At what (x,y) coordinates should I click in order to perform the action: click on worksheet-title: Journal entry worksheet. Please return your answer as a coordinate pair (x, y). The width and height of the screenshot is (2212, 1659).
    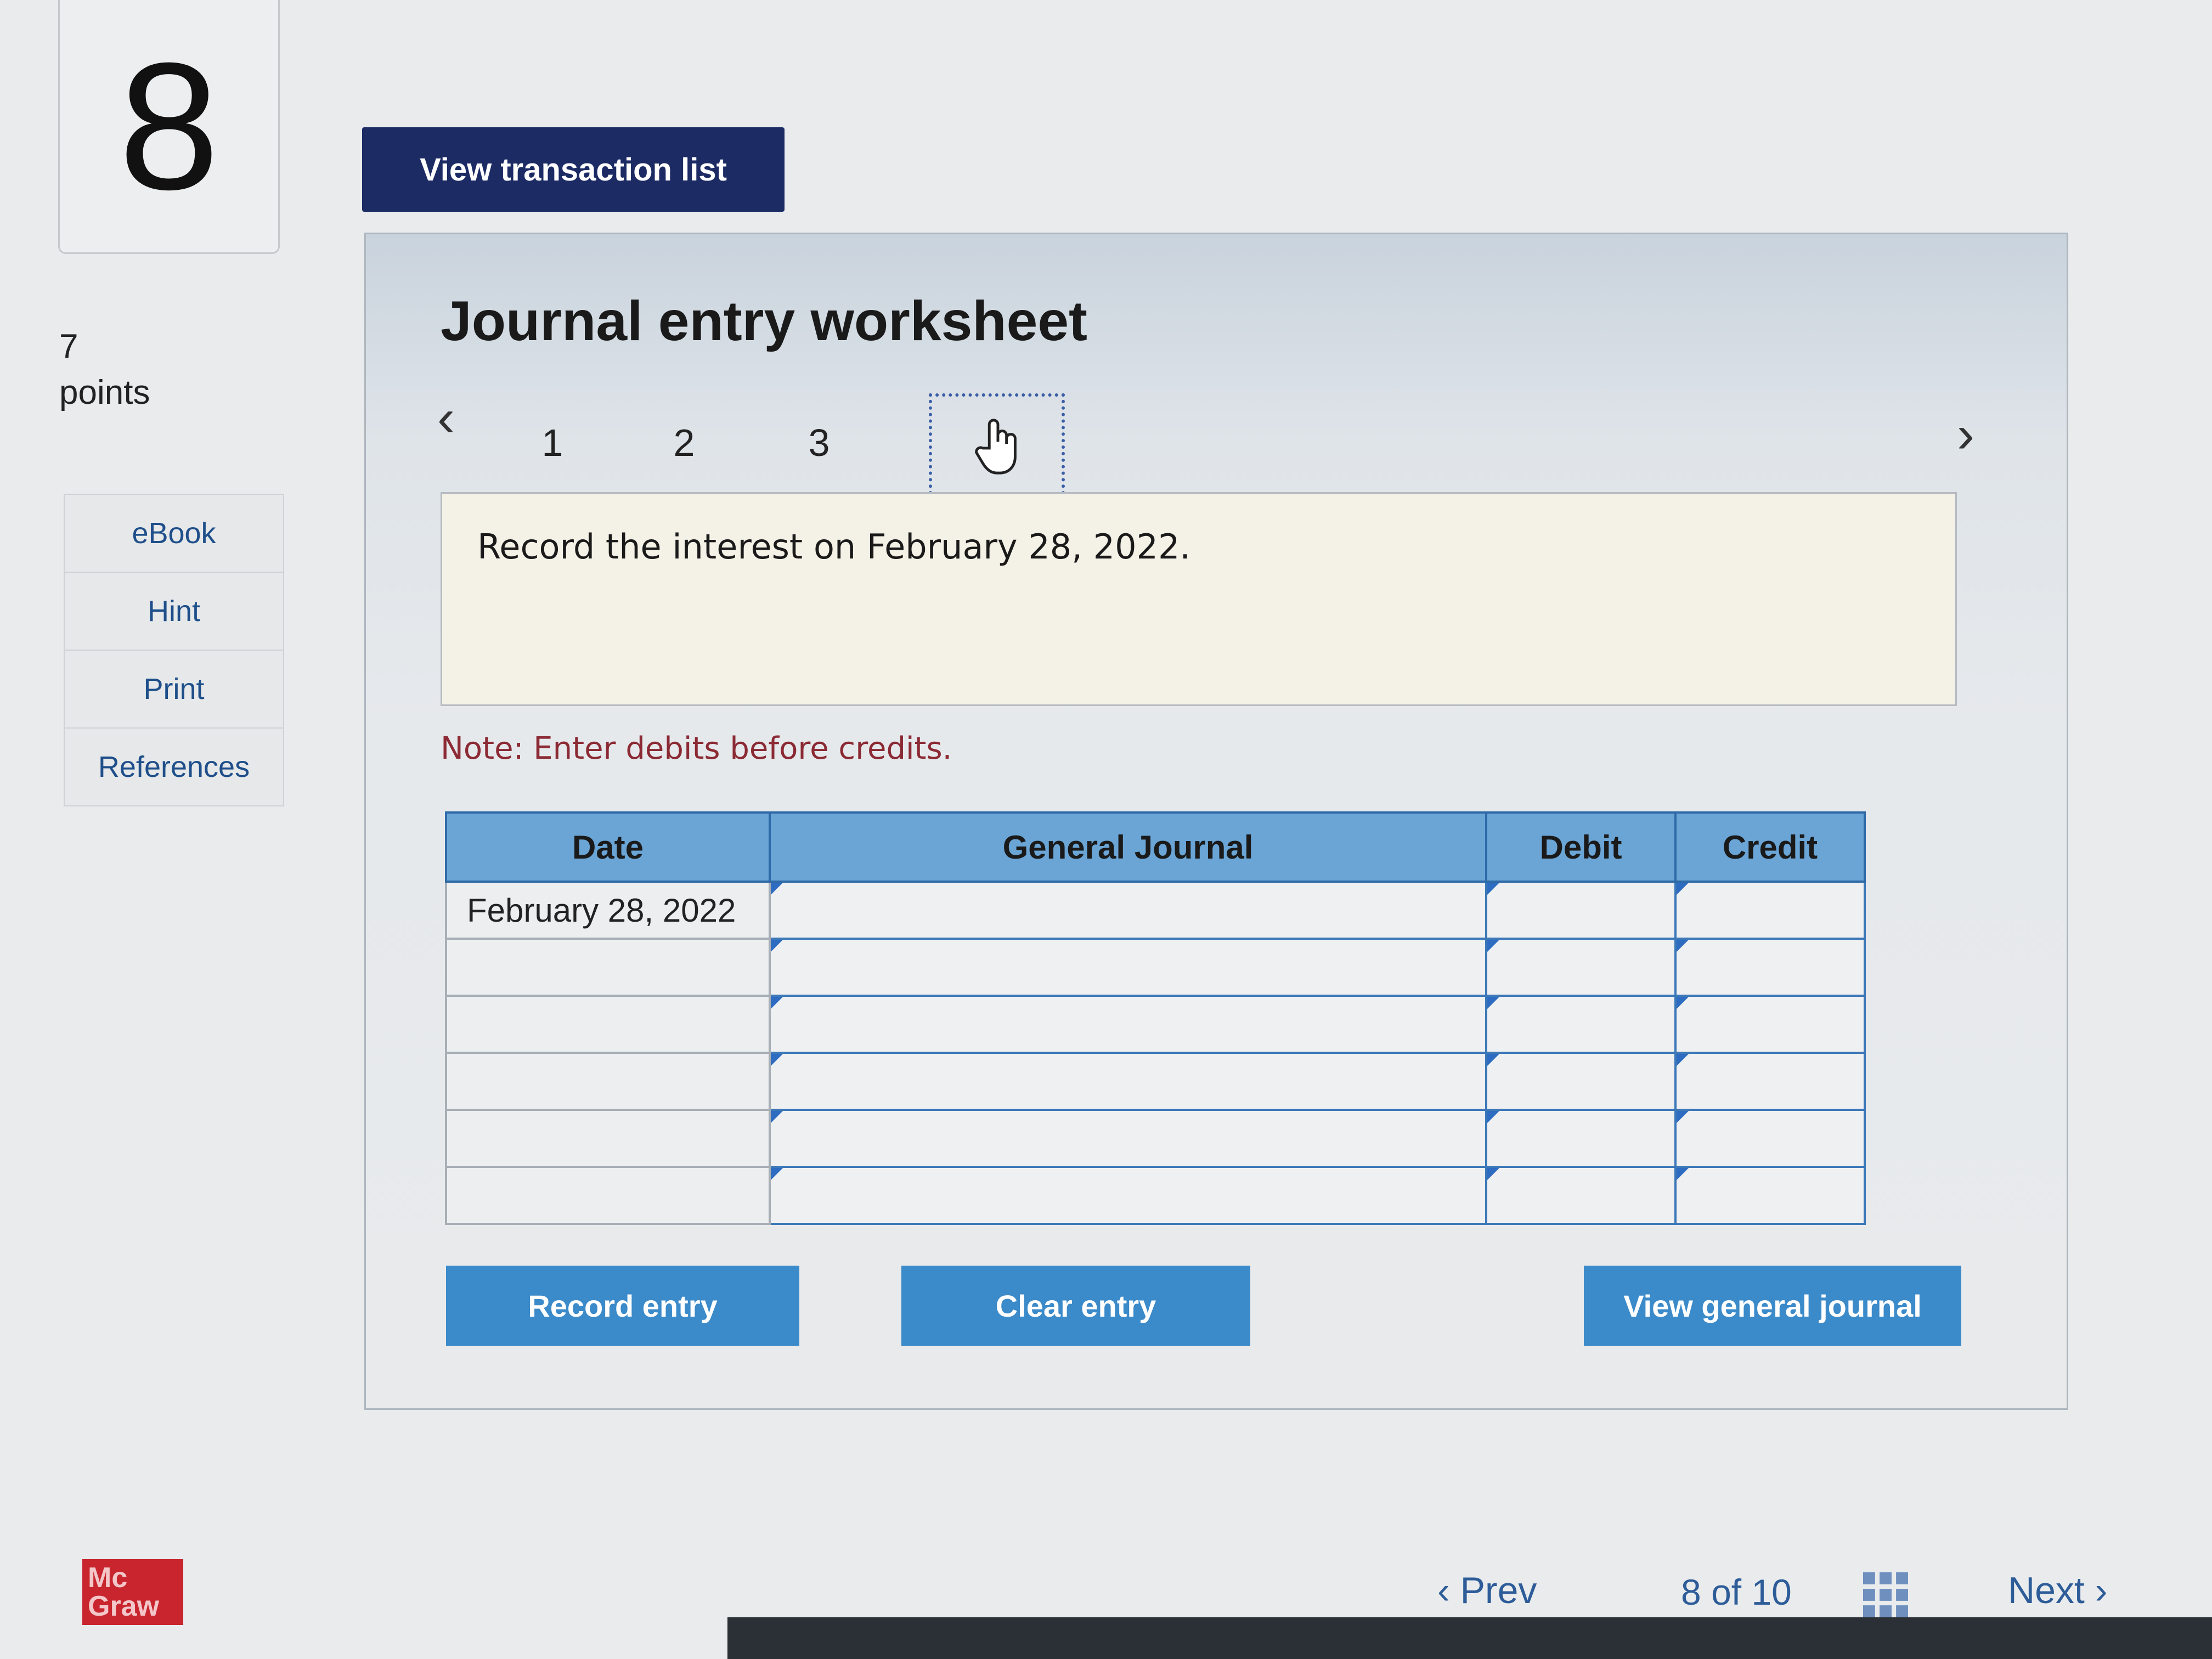
    Looking at the image, I should click on (764, 321).